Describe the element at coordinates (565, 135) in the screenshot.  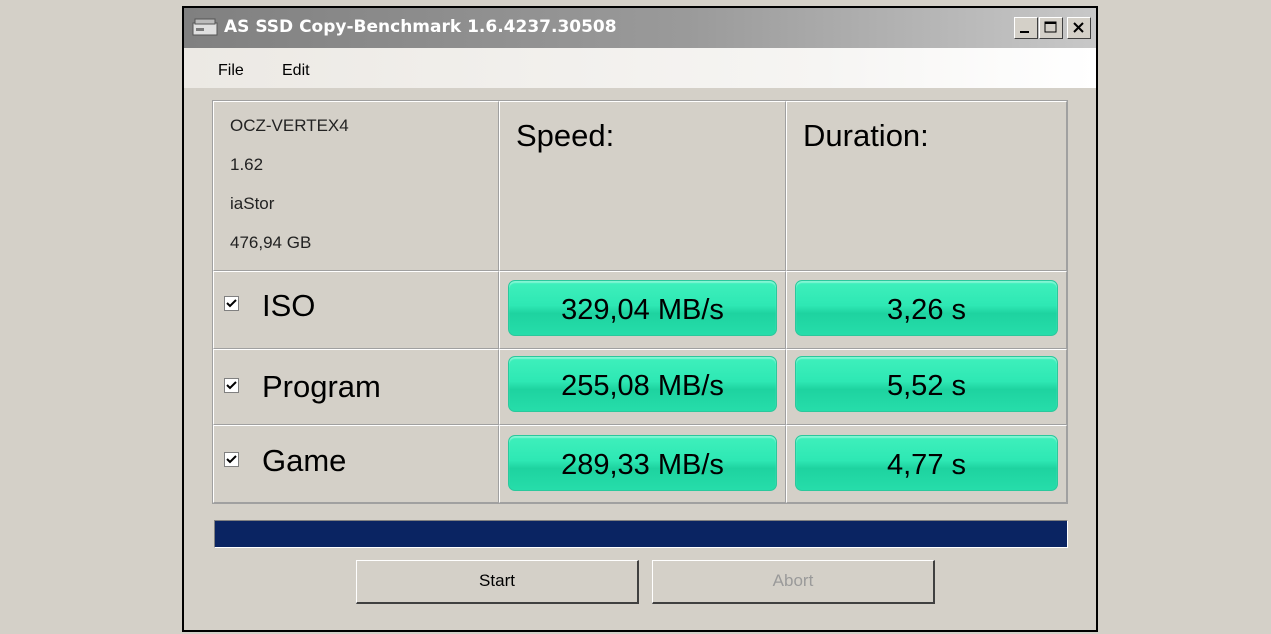
I see `speed-header: Speed:` at that location.